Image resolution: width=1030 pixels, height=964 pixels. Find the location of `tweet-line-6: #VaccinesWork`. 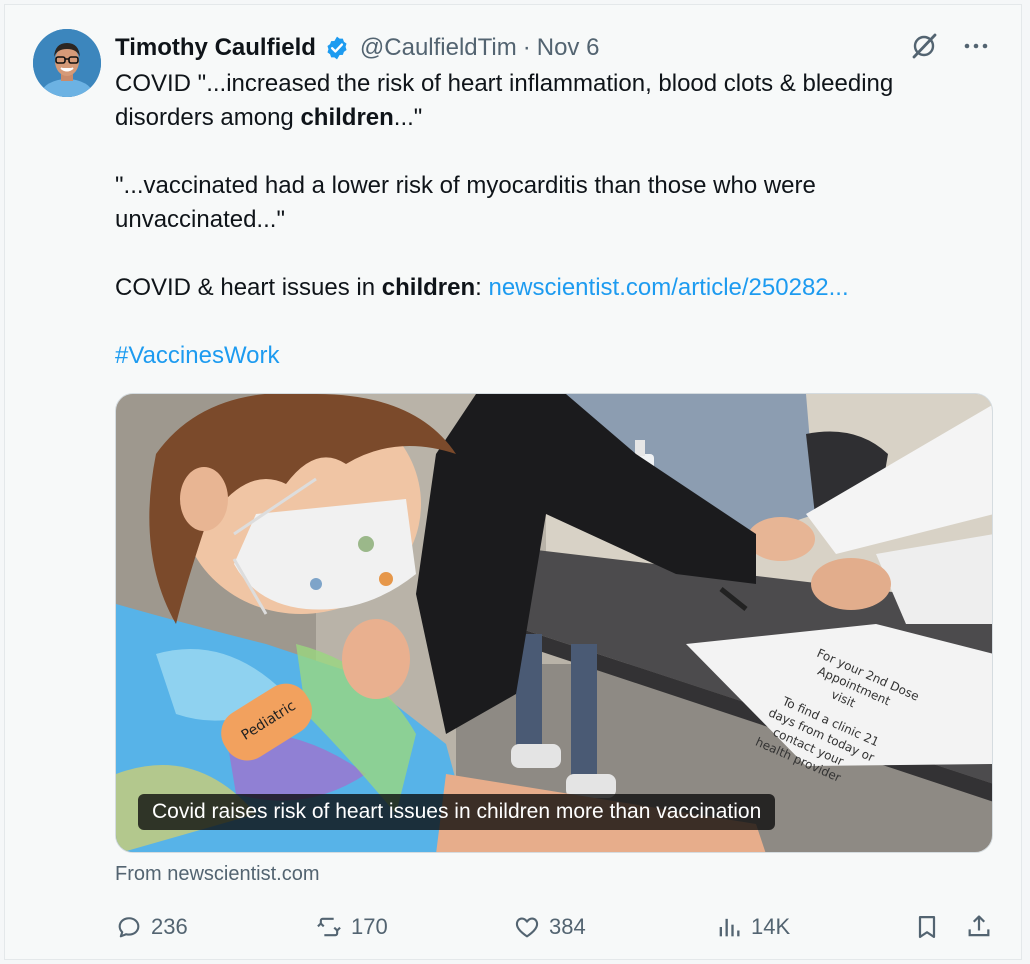

tweet-line-6: #VaccinesWork is located at coordinates (555, 356).